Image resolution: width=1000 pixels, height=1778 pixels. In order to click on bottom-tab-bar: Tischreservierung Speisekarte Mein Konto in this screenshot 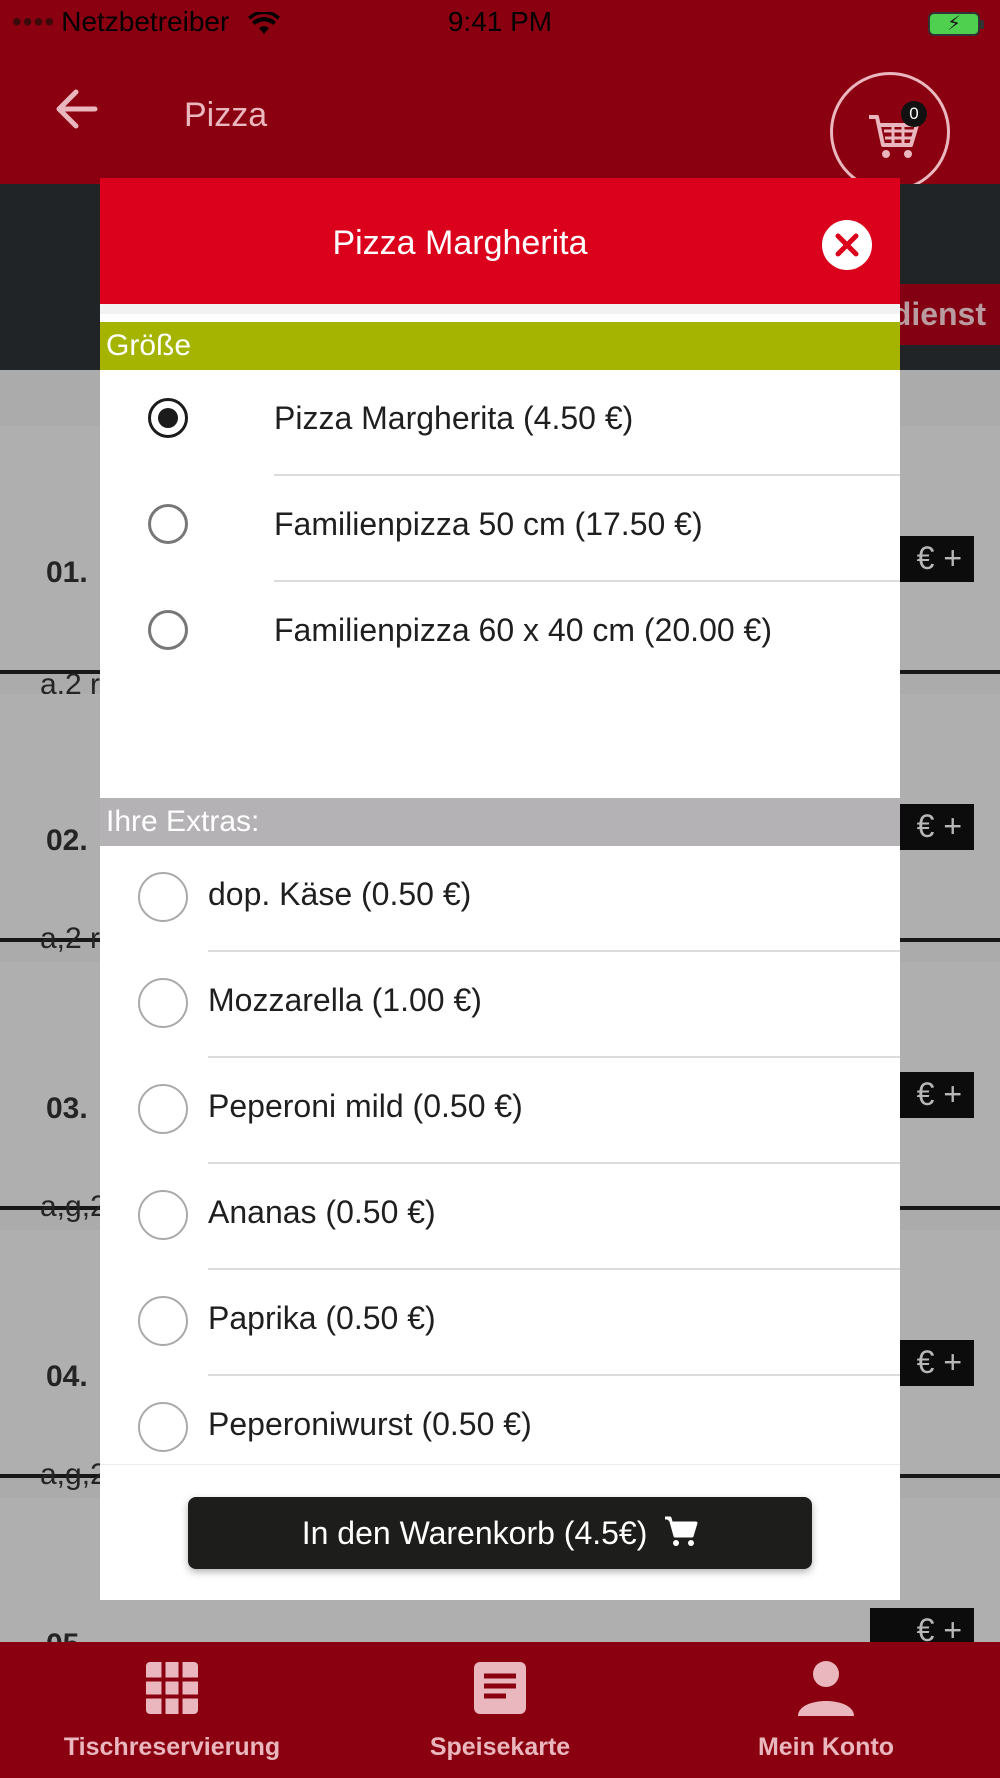, I will do `click(500, 1710)`.